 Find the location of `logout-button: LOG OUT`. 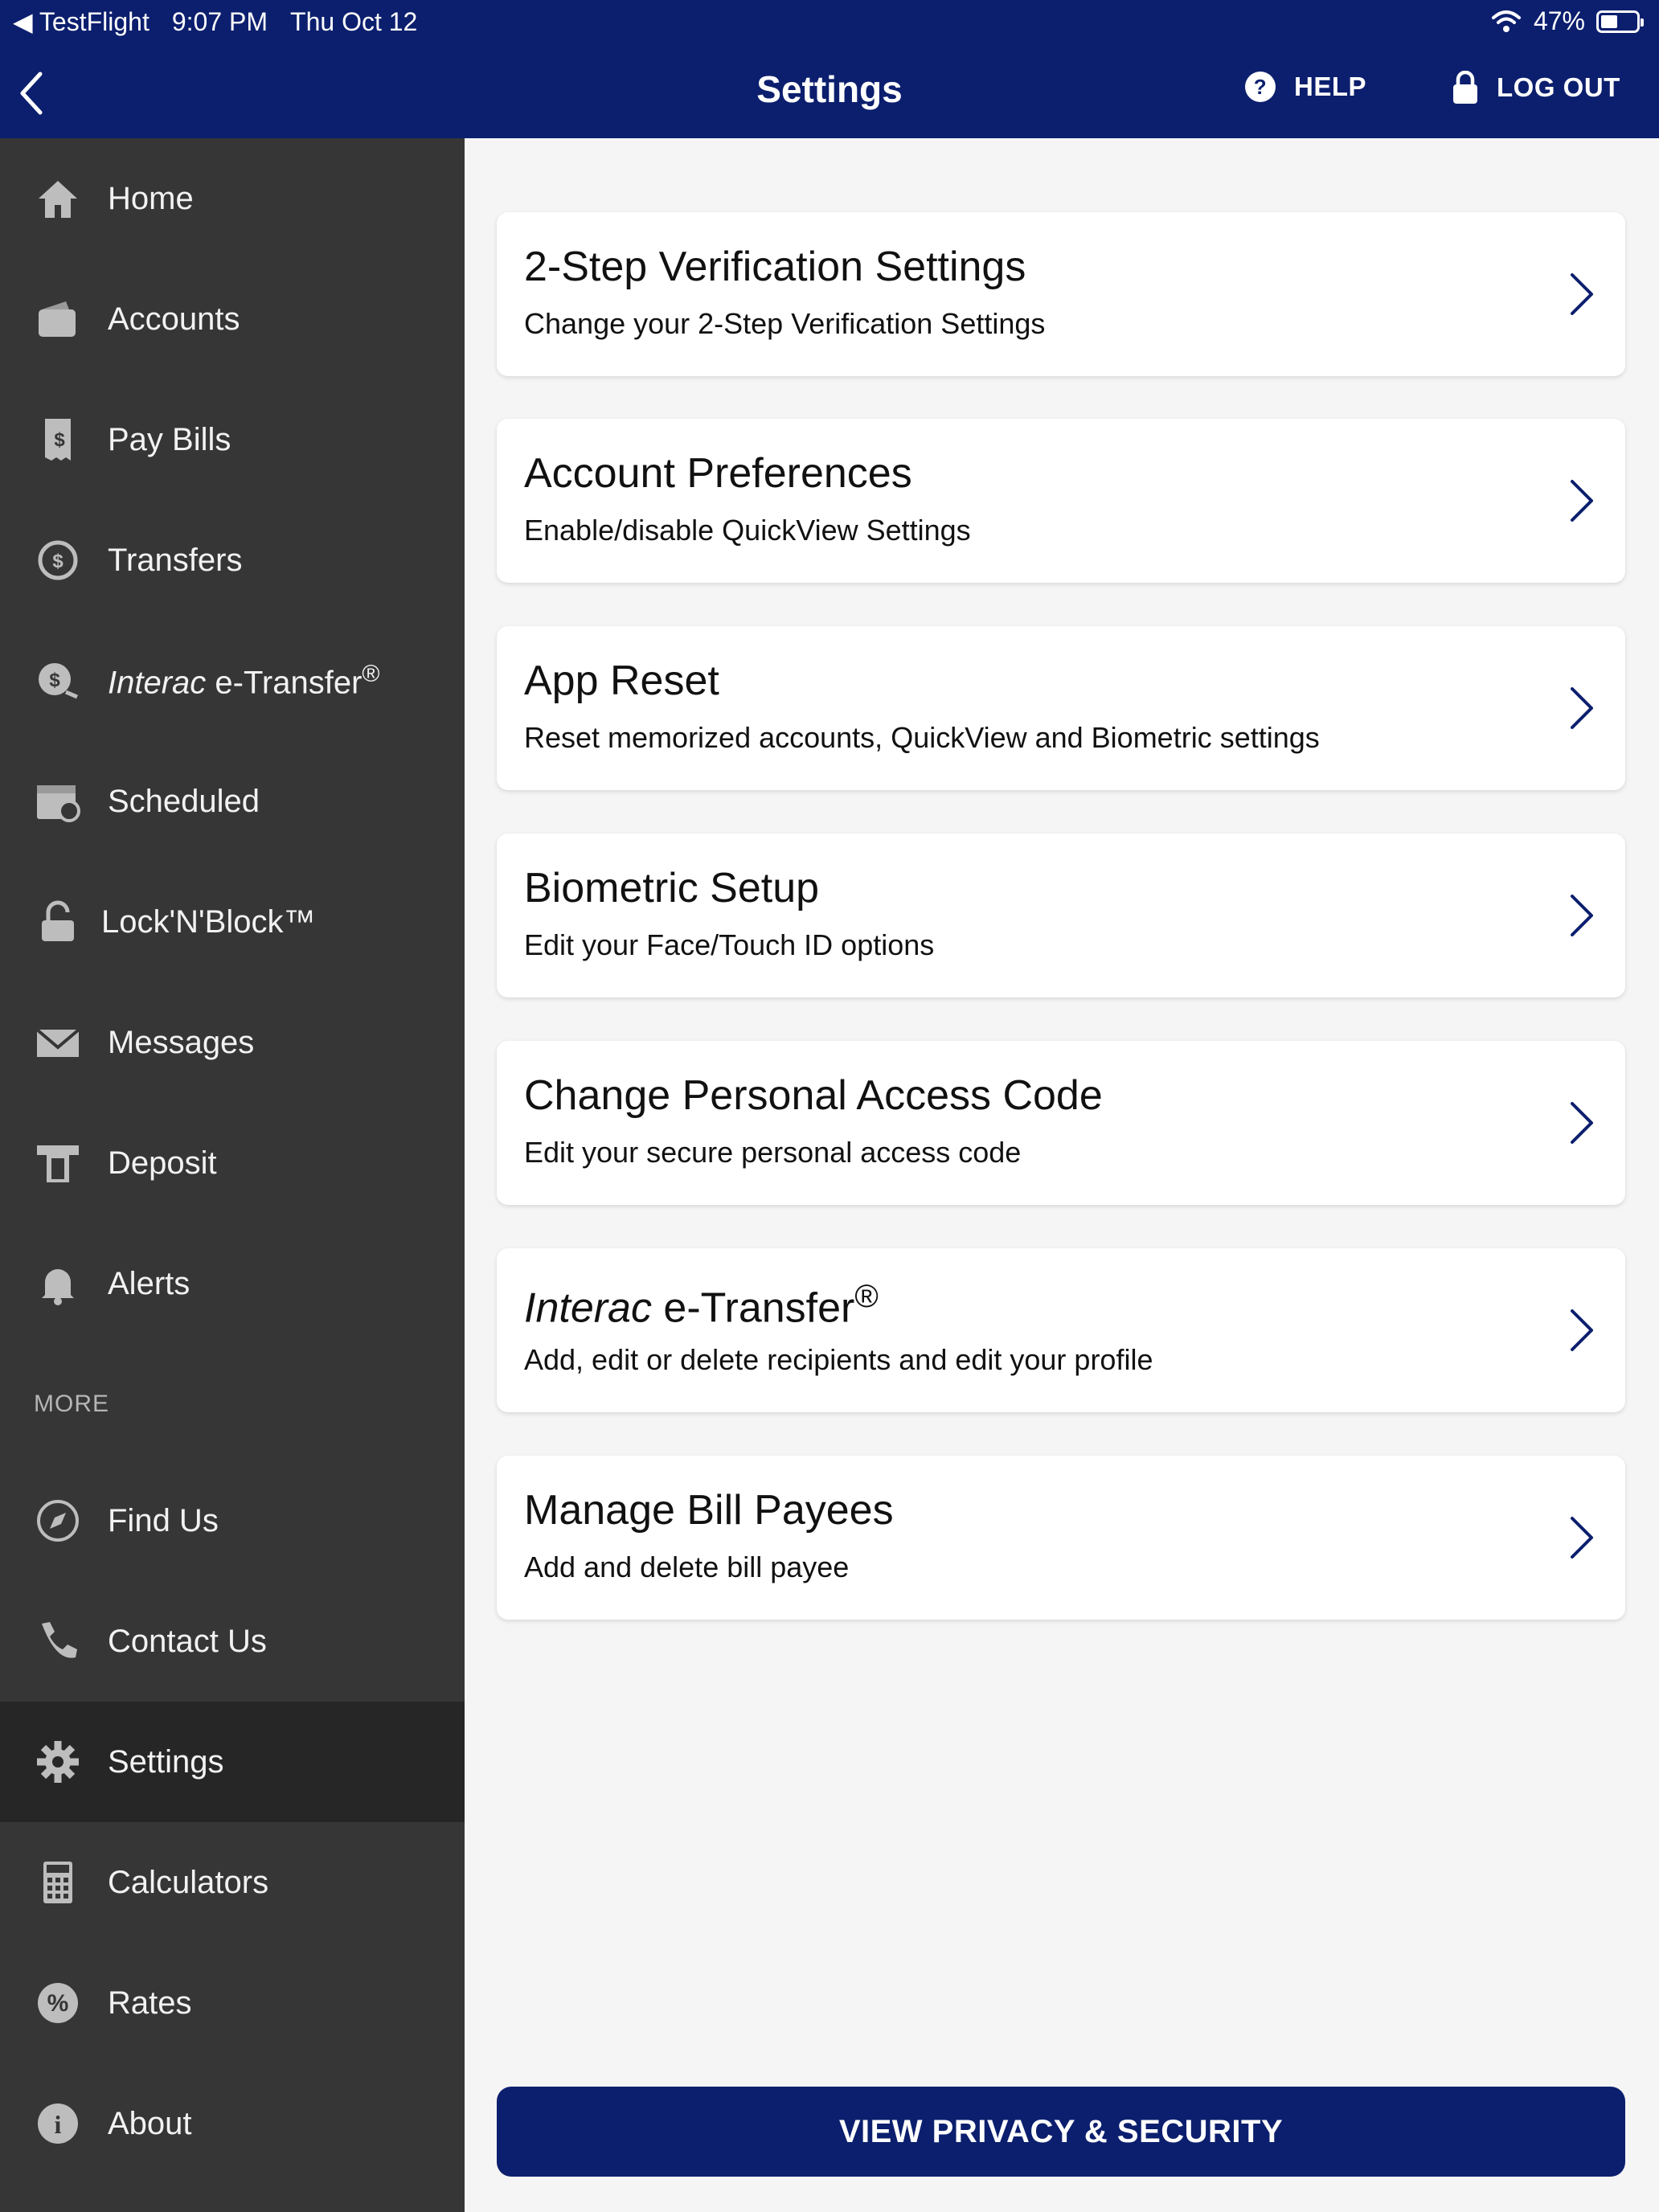

logout-button: LOG OUT is located at coordinates (1536, 87).